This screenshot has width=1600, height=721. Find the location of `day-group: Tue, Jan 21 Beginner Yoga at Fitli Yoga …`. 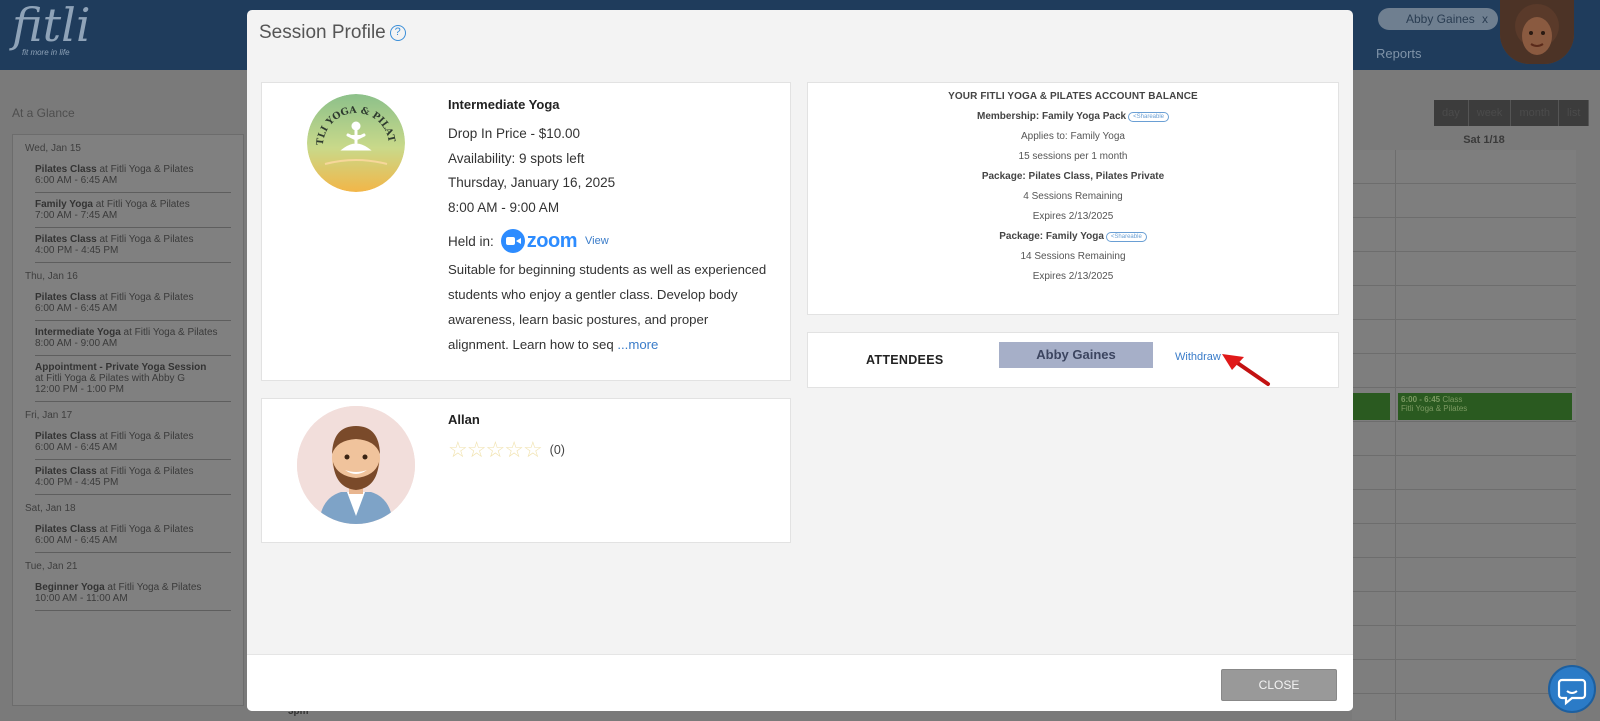

day-group: Tue, Jan 21 Beginner Yoga at Fitli Yoga … is located at coordinates (128, 586).